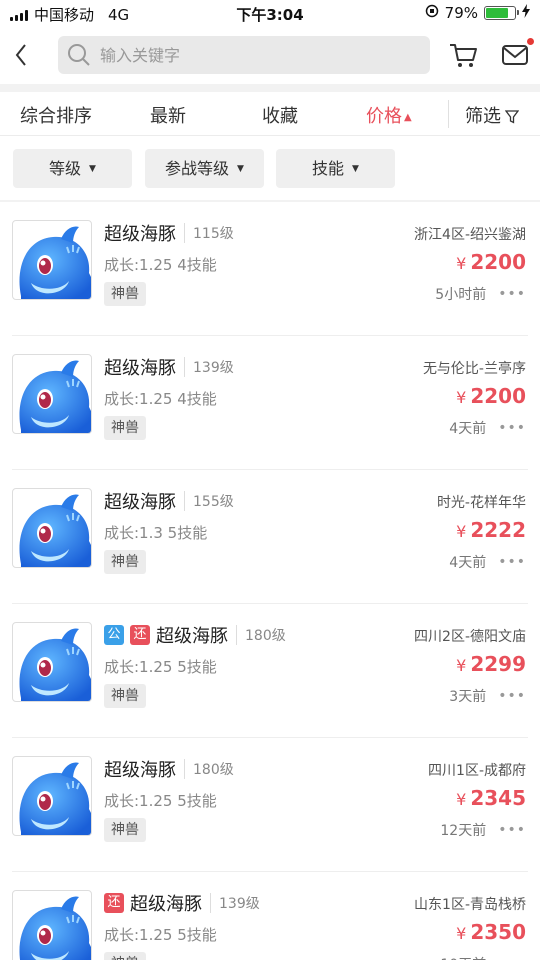  Describe the element at coordinates (498, 932) in the screenshot. I see `price-value: 2350` at that location.